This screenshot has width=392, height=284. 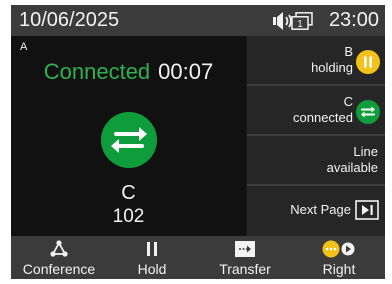 I want to click on line-key-b: B holding, so click(x=316, y=61).